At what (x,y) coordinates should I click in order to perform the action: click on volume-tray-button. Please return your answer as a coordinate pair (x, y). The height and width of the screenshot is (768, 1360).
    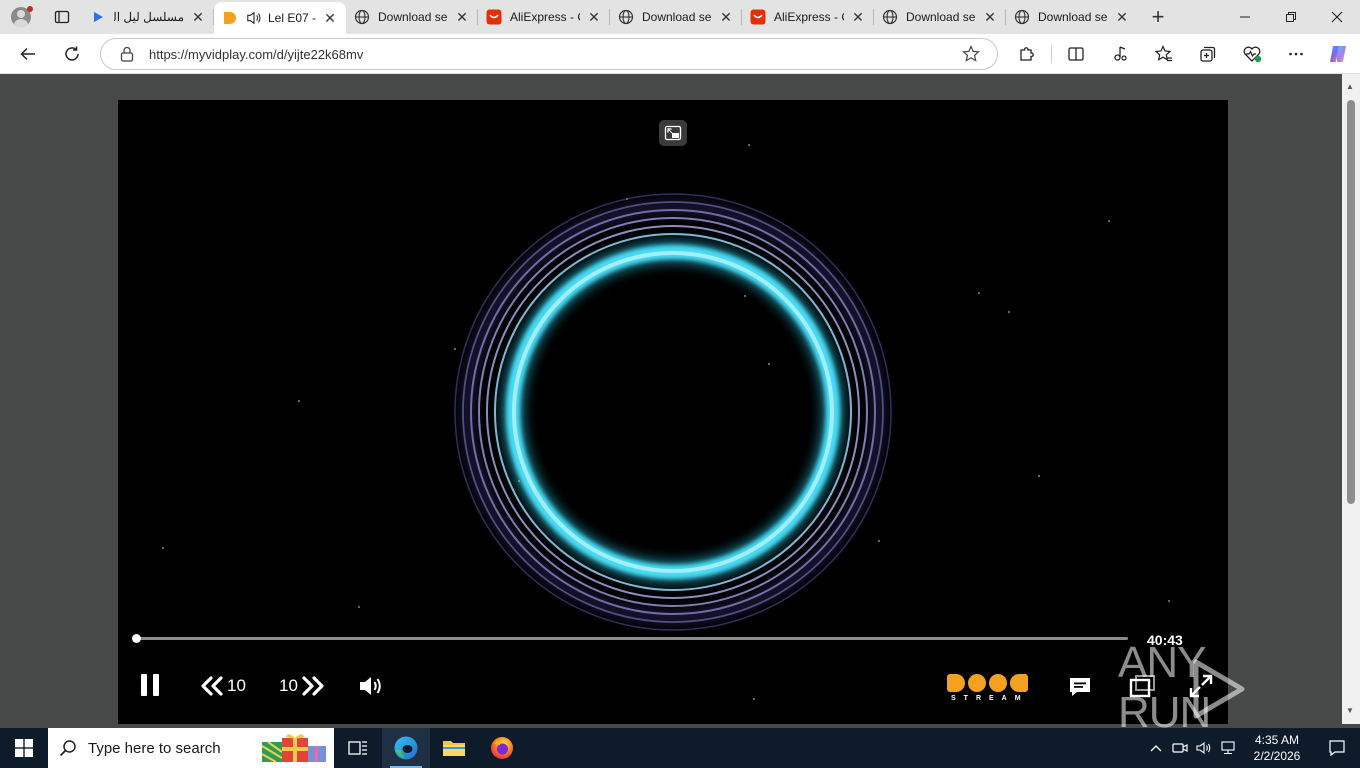
    Looking at the image, I should click on (1204, 748).